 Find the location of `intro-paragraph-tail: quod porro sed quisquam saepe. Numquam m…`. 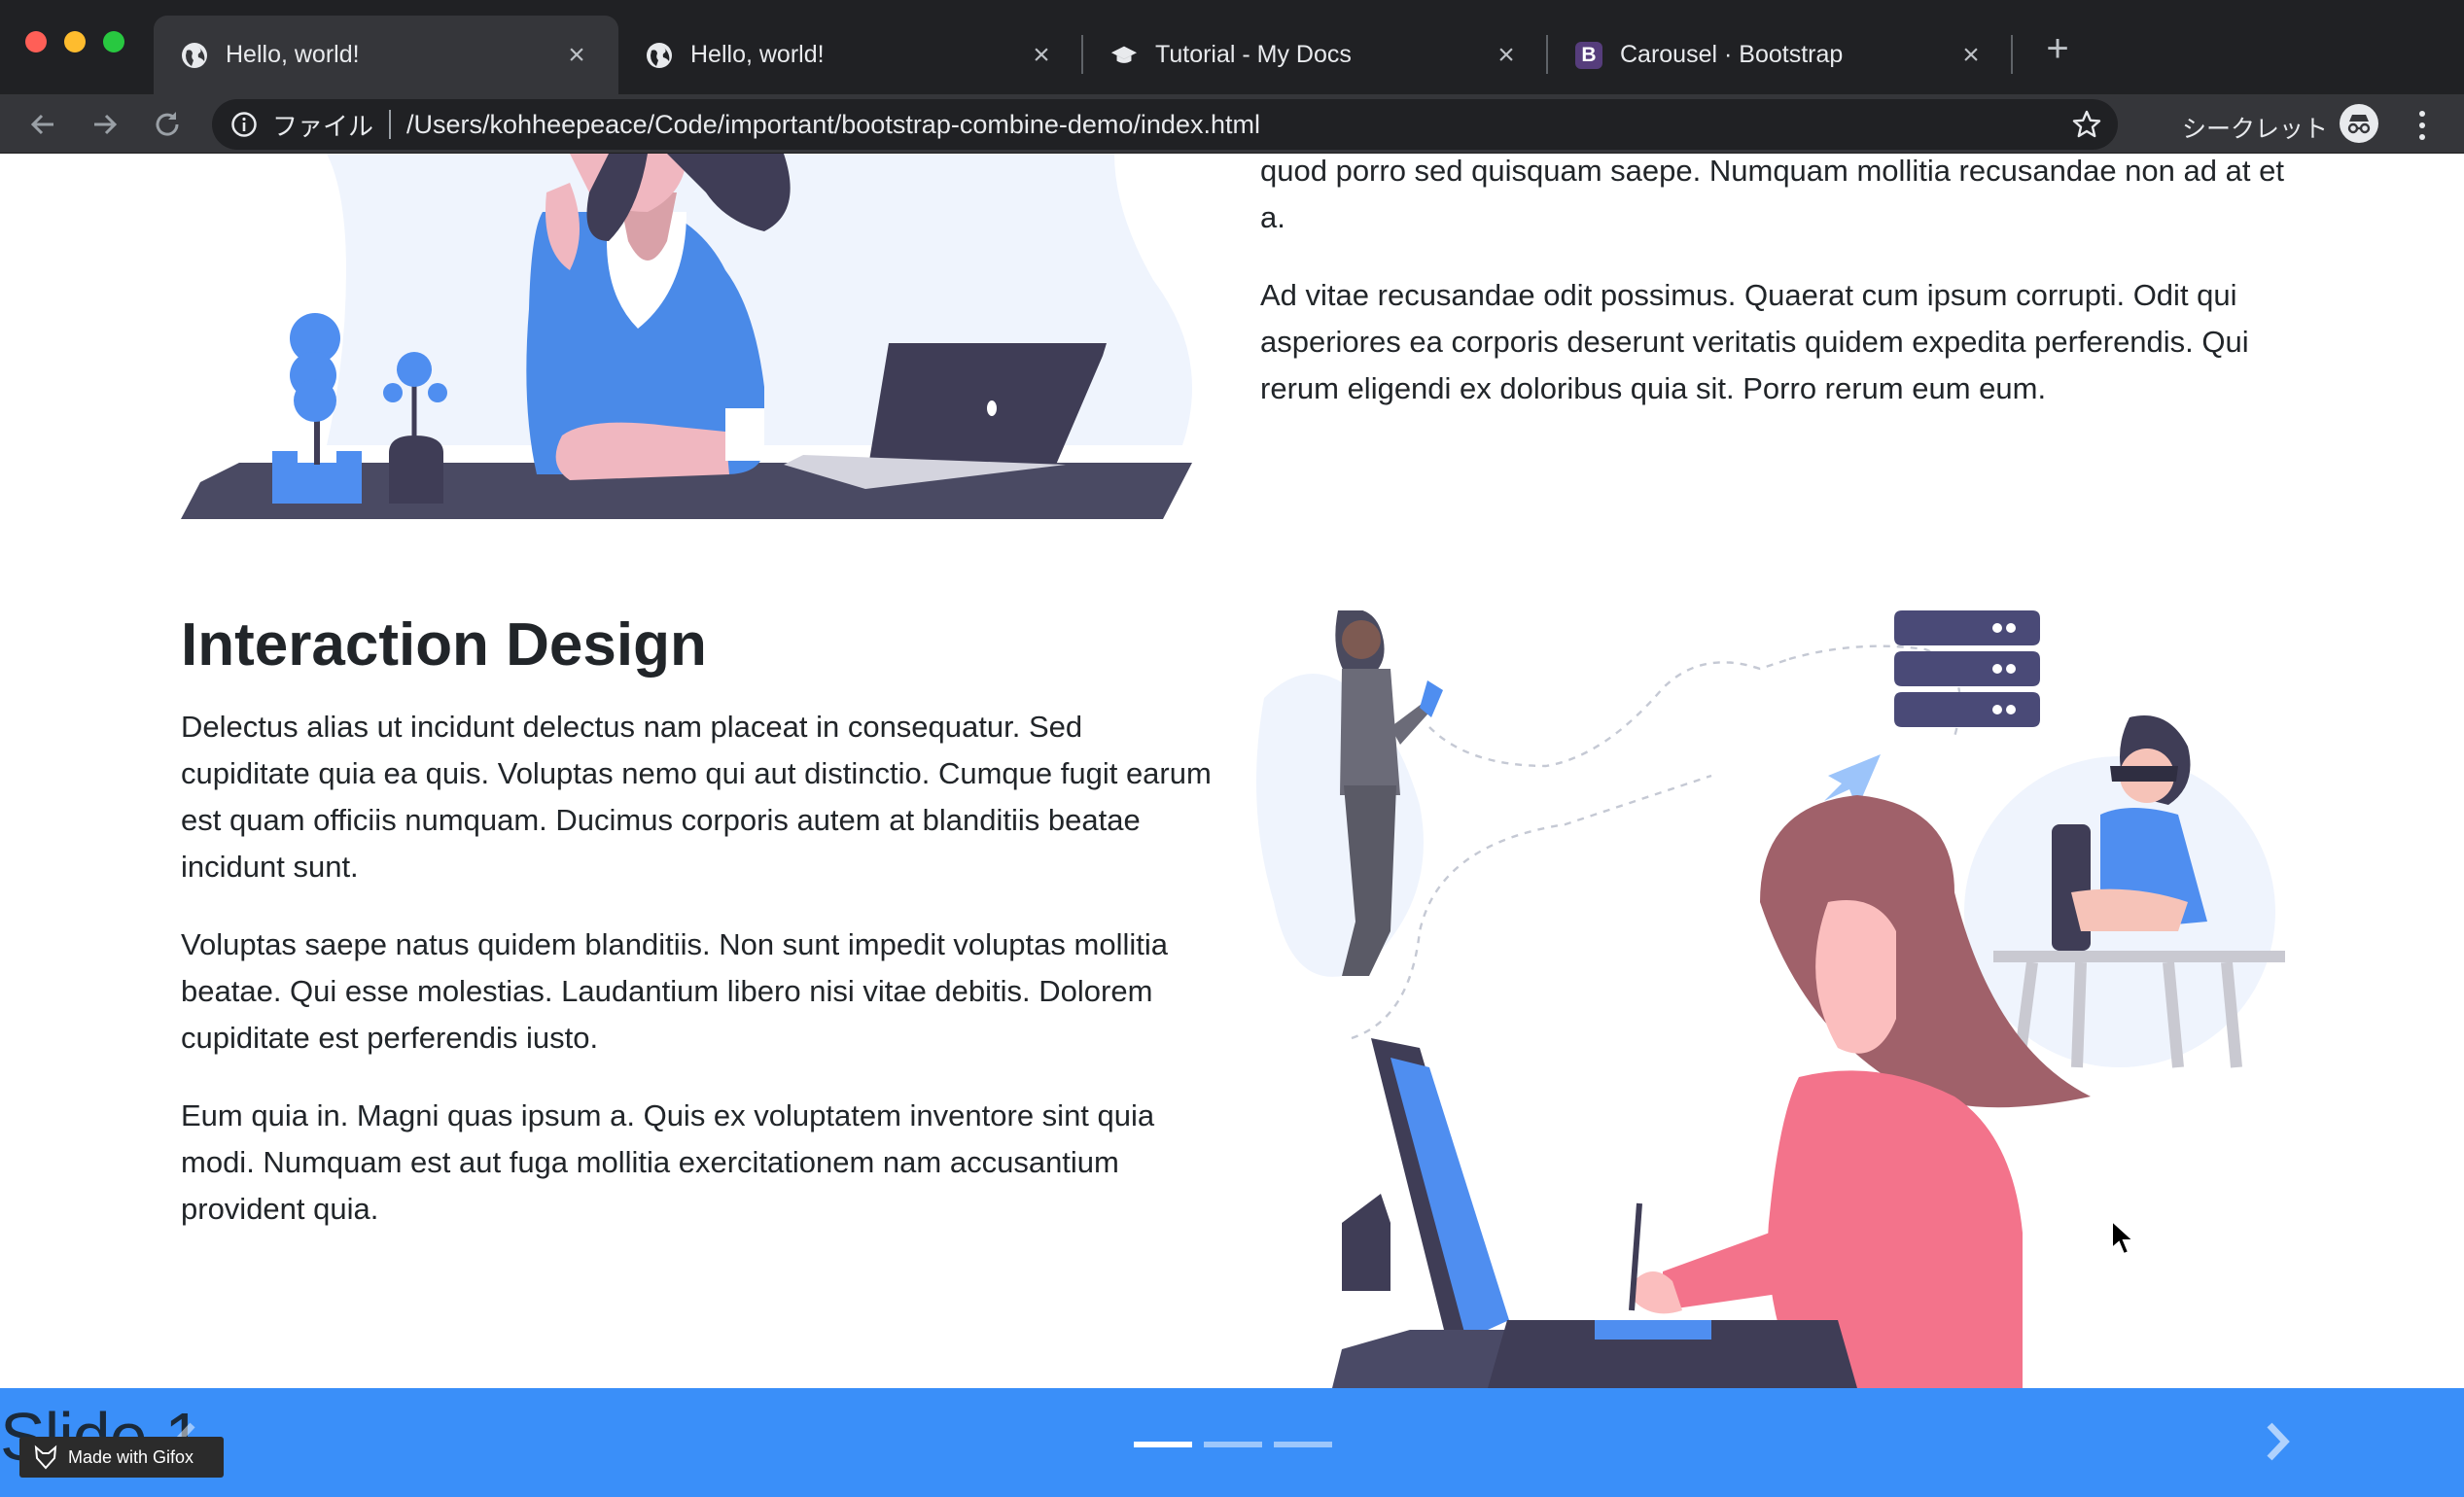

intro-paragraph-tail: quod porro sed quisquam saepe. Numquam m… is located at coordinates (1772, 194).